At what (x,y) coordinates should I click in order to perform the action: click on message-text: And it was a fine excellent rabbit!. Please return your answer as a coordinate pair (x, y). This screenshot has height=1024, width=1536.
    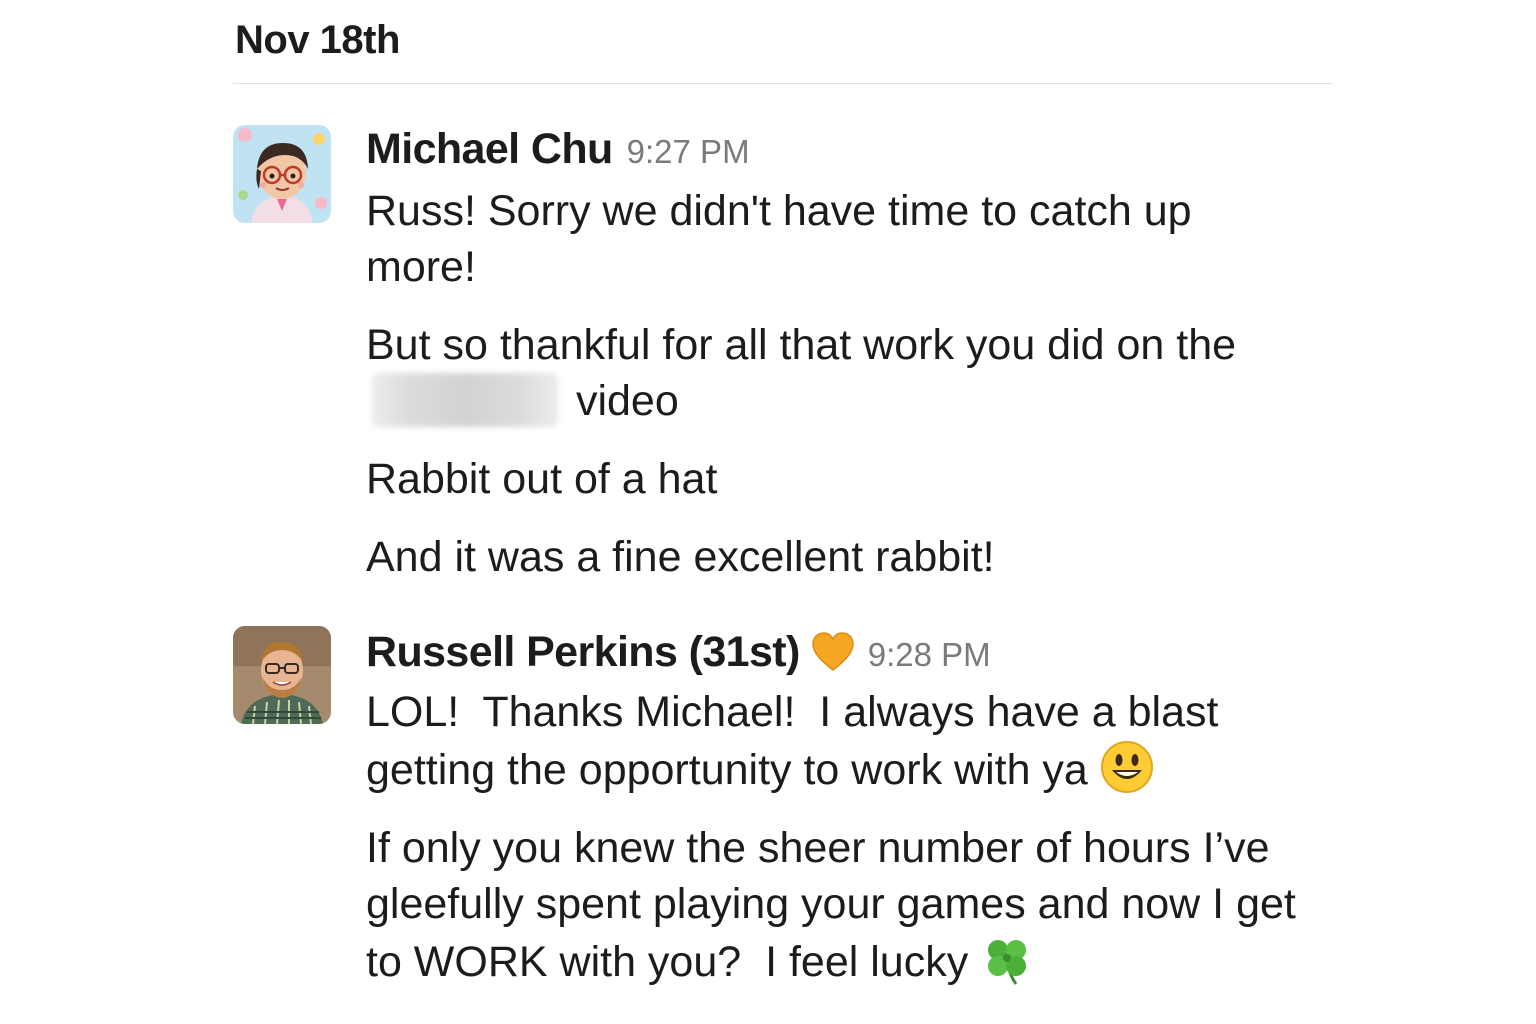
    Looking at the image, I should click on (680, 557).